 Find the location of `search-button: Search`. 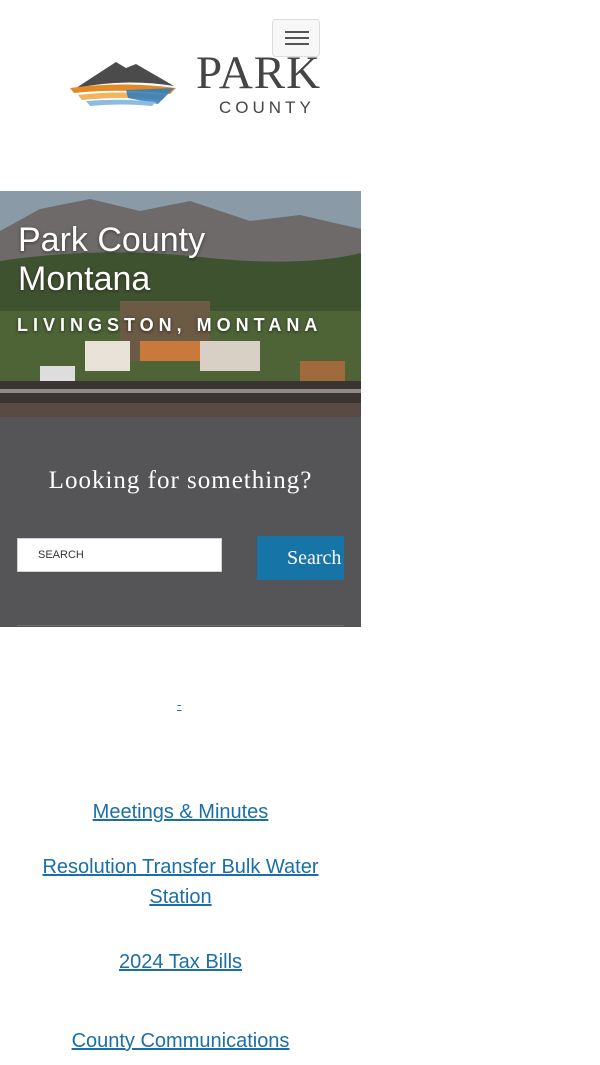

search-button: Search is located at coordinates (300, 558).